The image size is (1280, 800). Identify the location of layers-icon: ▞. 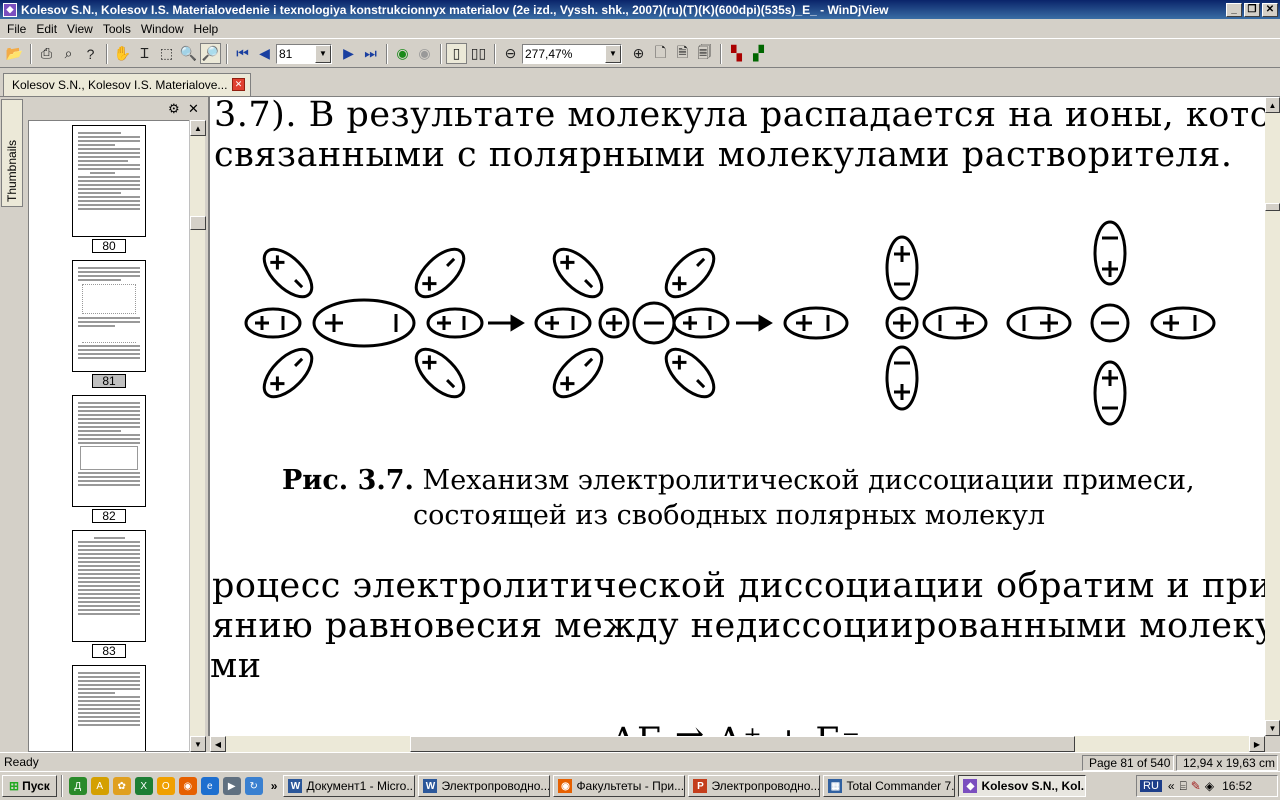
(758, 53).